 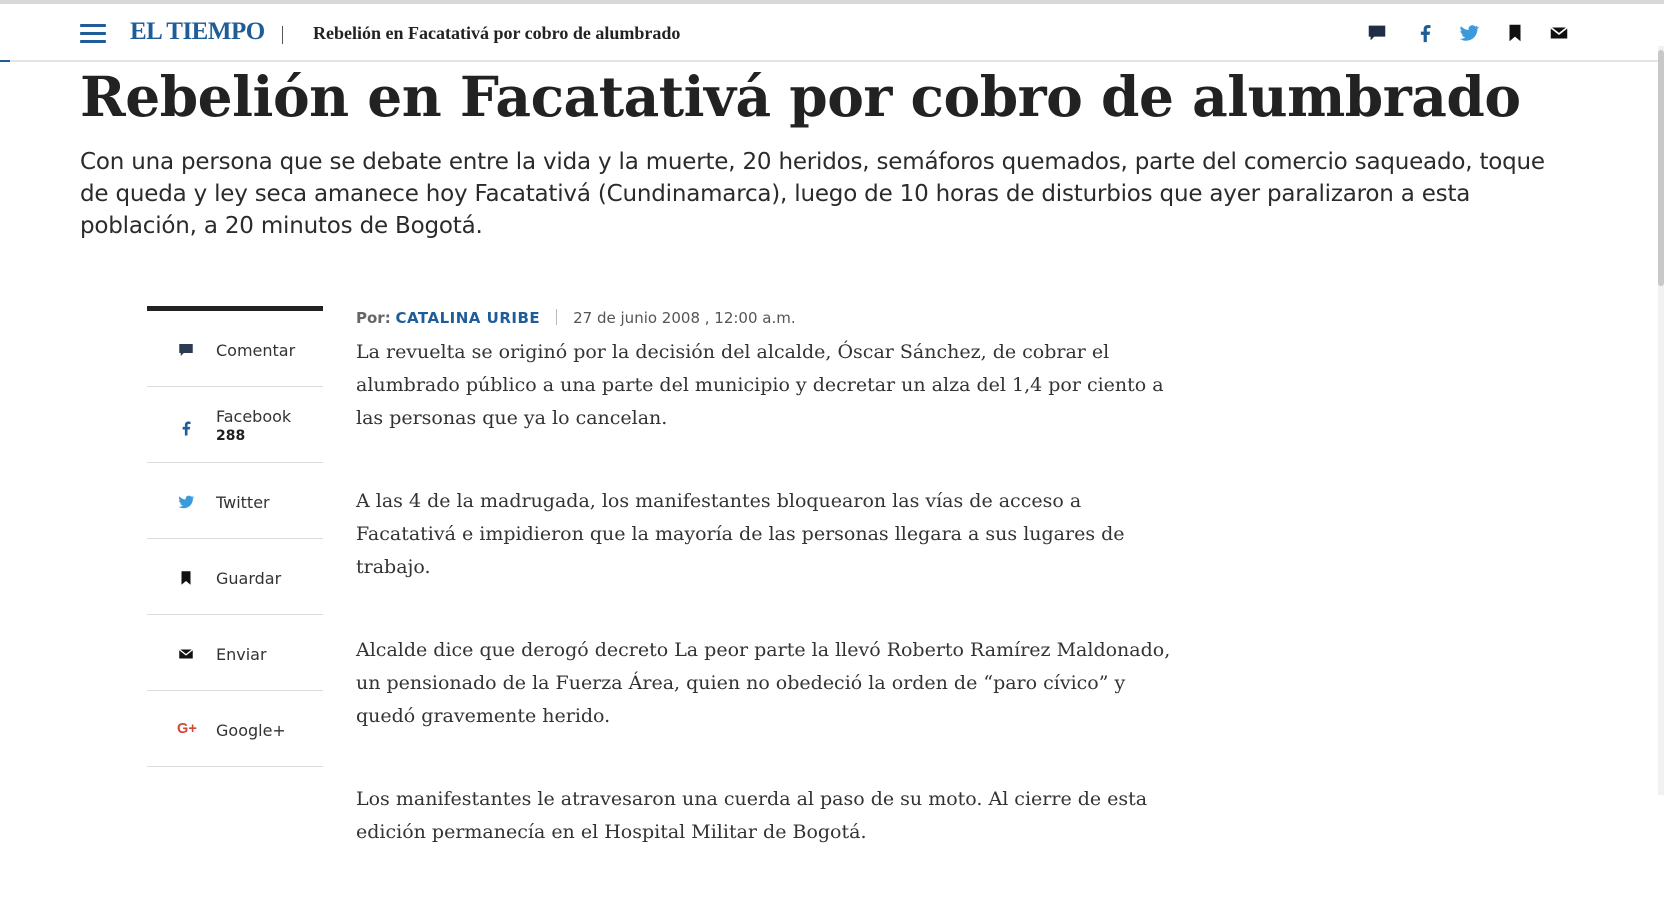 I want to click on svg-text: G+, so click(x=187, y=729).